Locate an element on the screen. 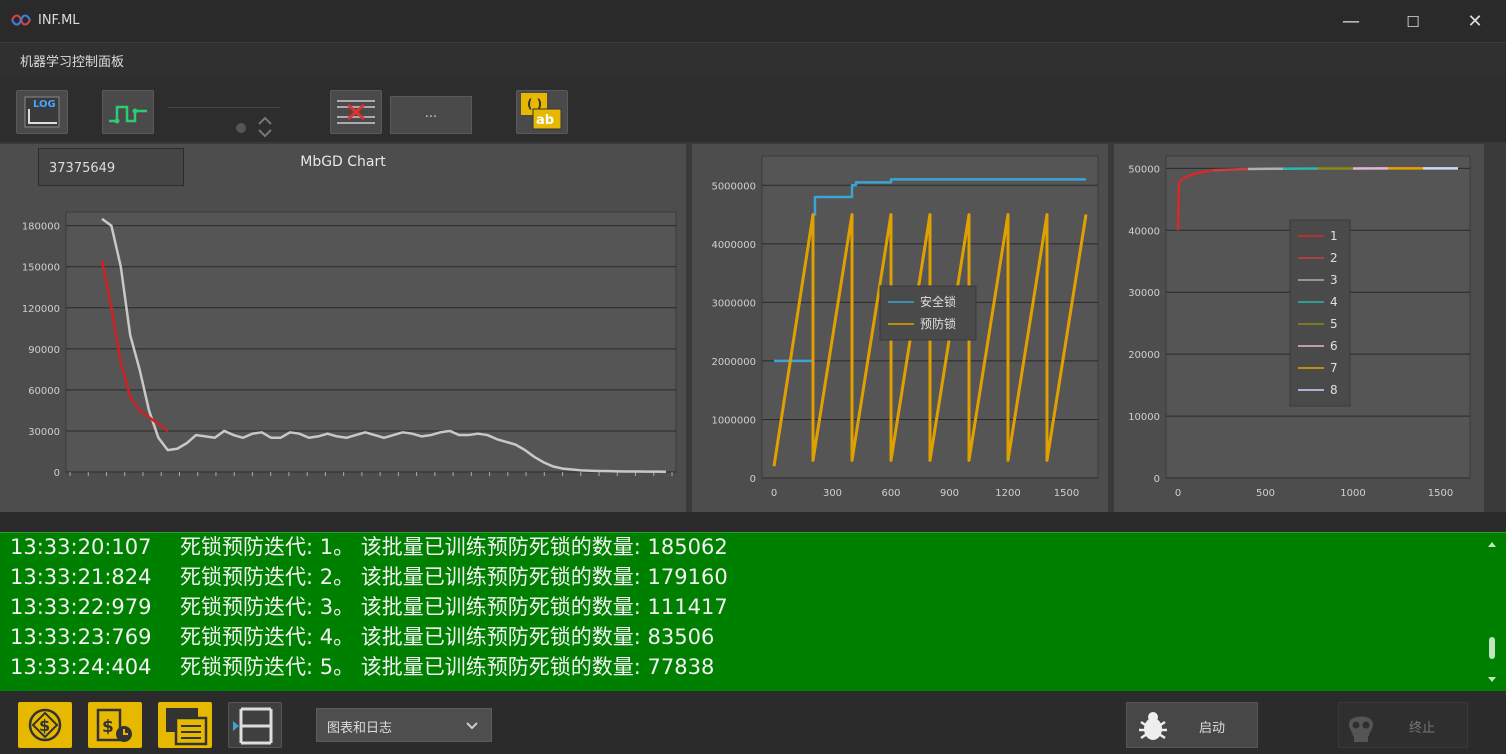  dollar-clock-button: $ is located at coordinates (115, 725).